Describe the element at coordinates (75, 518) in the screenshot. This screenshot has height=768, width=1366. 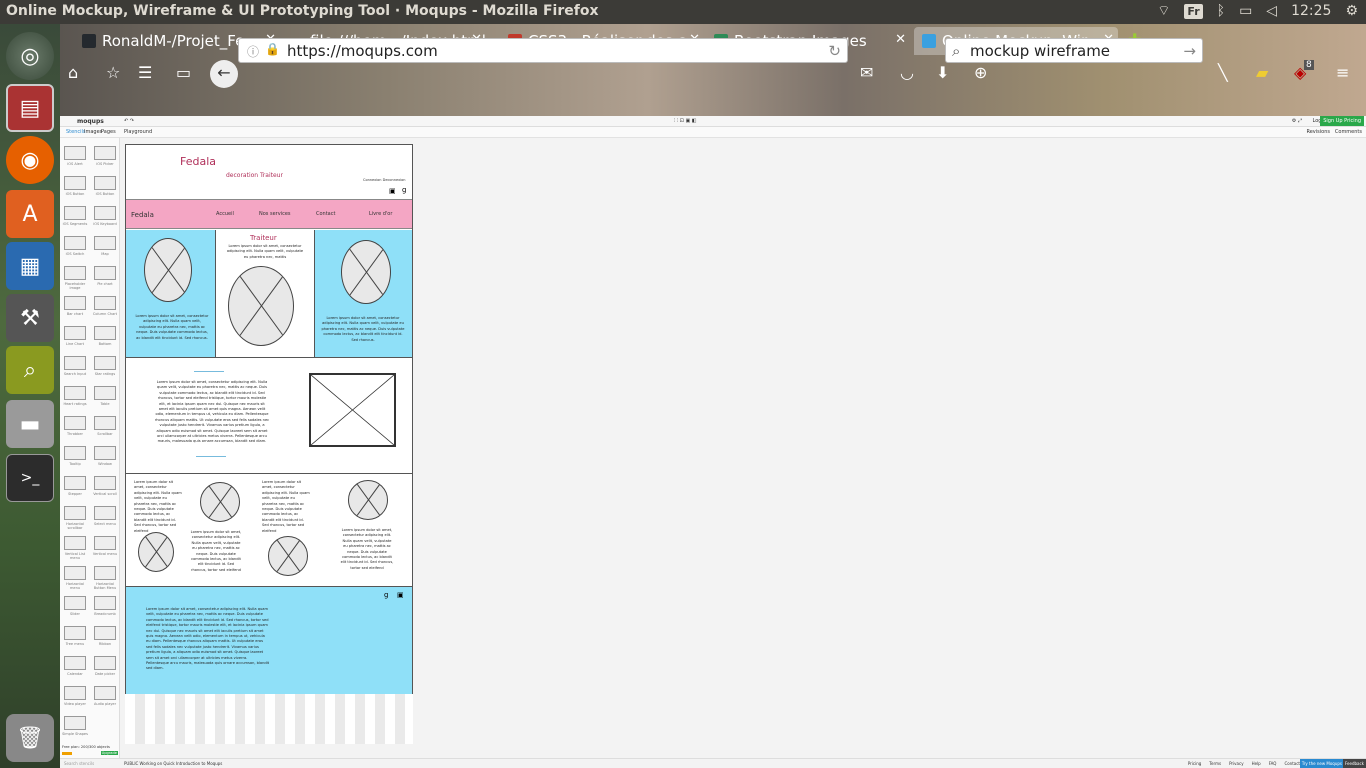
I see `stencil-item: Horizontal scrollbar` at that location.